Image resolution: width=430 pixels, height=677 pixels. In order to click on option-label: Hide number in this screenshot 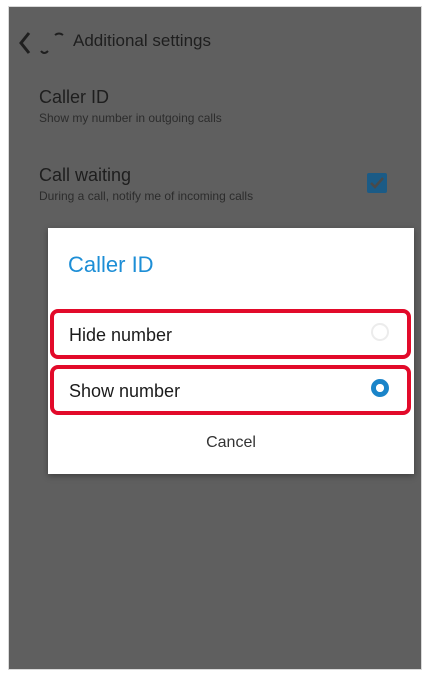, I will do `click(121, 335)`.